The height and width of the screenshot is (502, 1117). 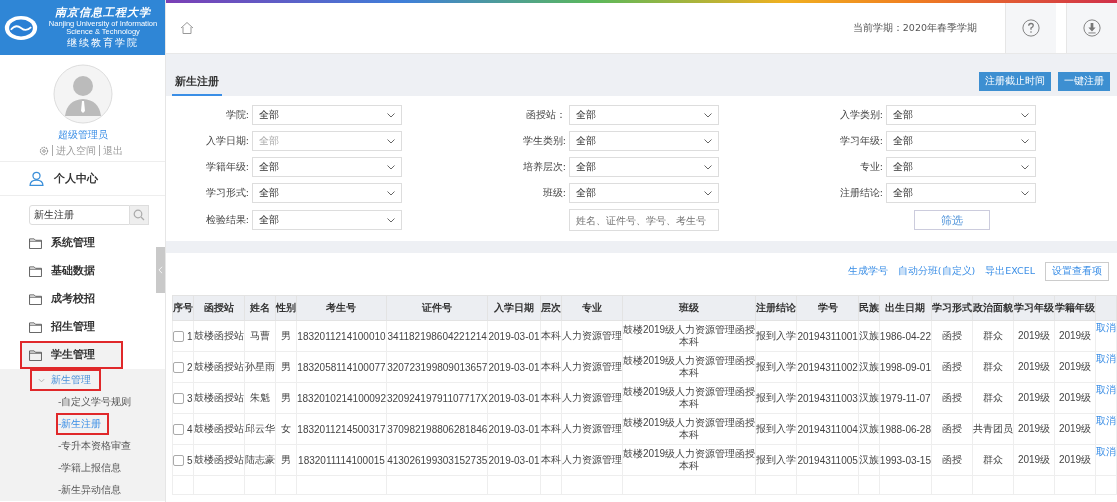 I want to click on filter-label: 函授站：, so click(x=546, y=115).